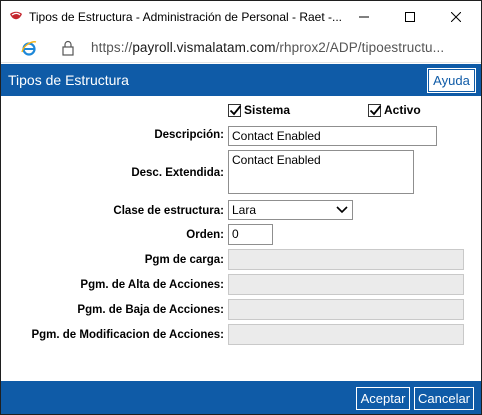 Image resolution: width=482 pixels, height=415 pixels. What do you see at coordinates (204, 47) in the screenshot?
I see `url-domain: payroll.vismalatam.com` at bounding box center [204, 47].